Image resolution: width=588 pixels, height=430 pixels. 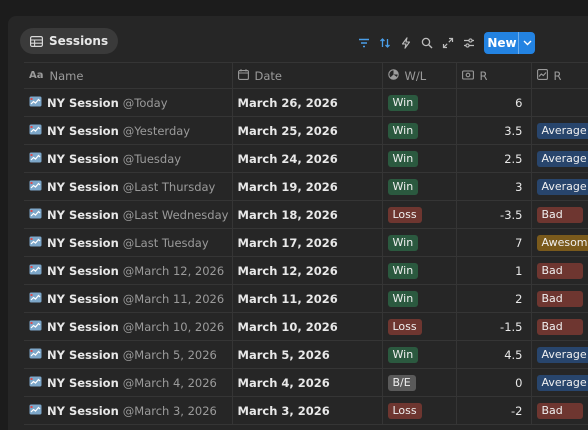 What do you see at coordinates (145, 103) in the screenshot?
I see `date-mention: @Today` at bounding box center [145, 103].